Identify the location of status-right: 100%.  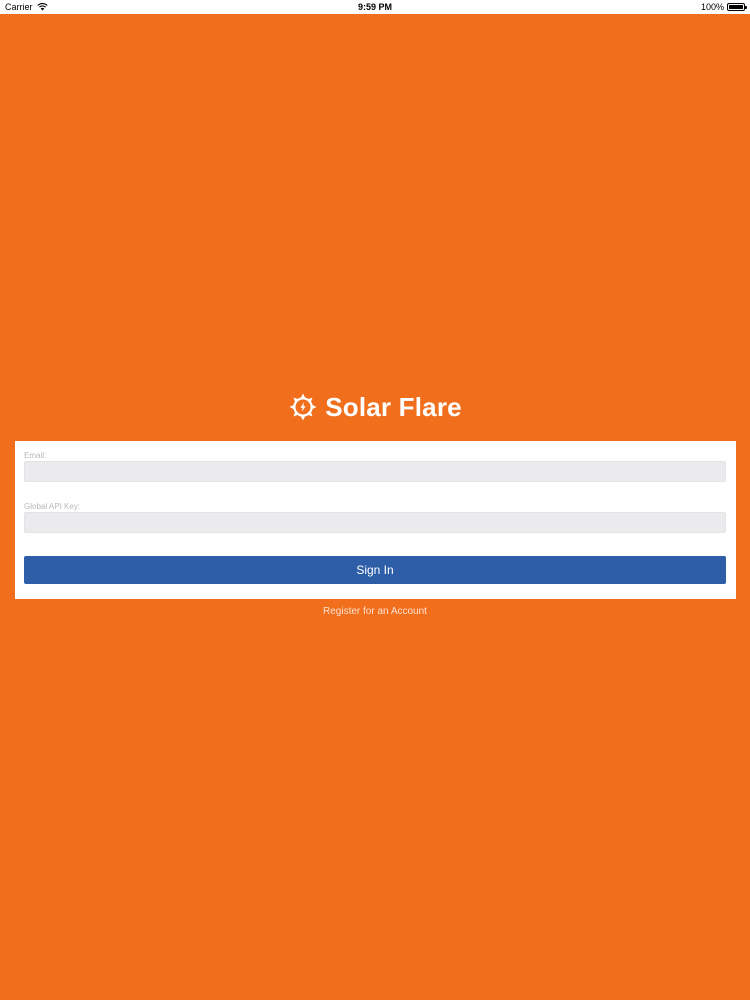
(723, 7).